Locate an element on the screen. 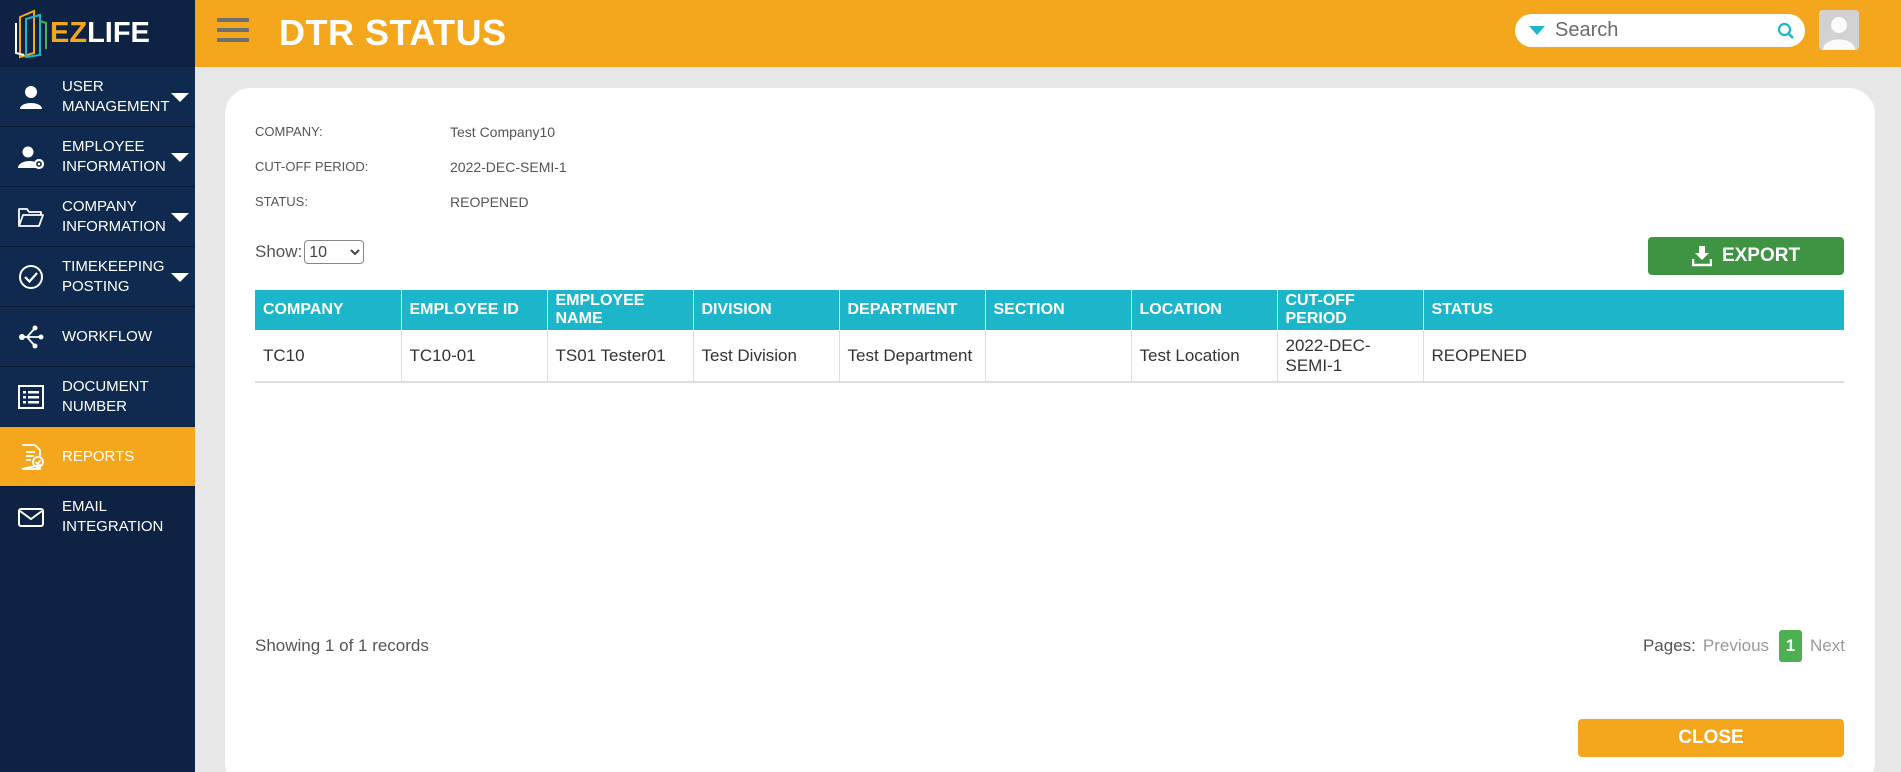  cutoff-period-value: 2022-DEC-SEMI-1 is located at coordinates (508, 166).